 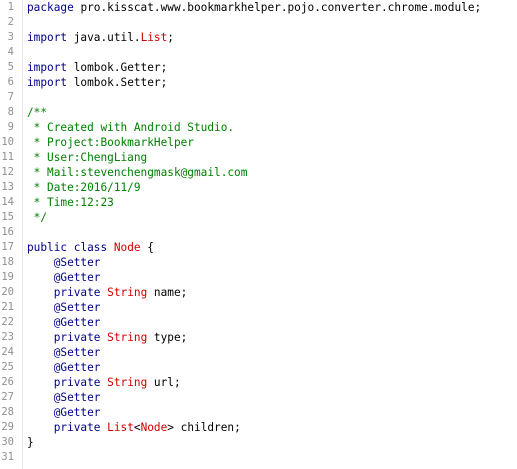 What do you see at coordinates (258, 172) in the screenshot?
I see `code-line: 12 * Mail:stevenchengmask@gmail.com` at bounding box center [258, 172].